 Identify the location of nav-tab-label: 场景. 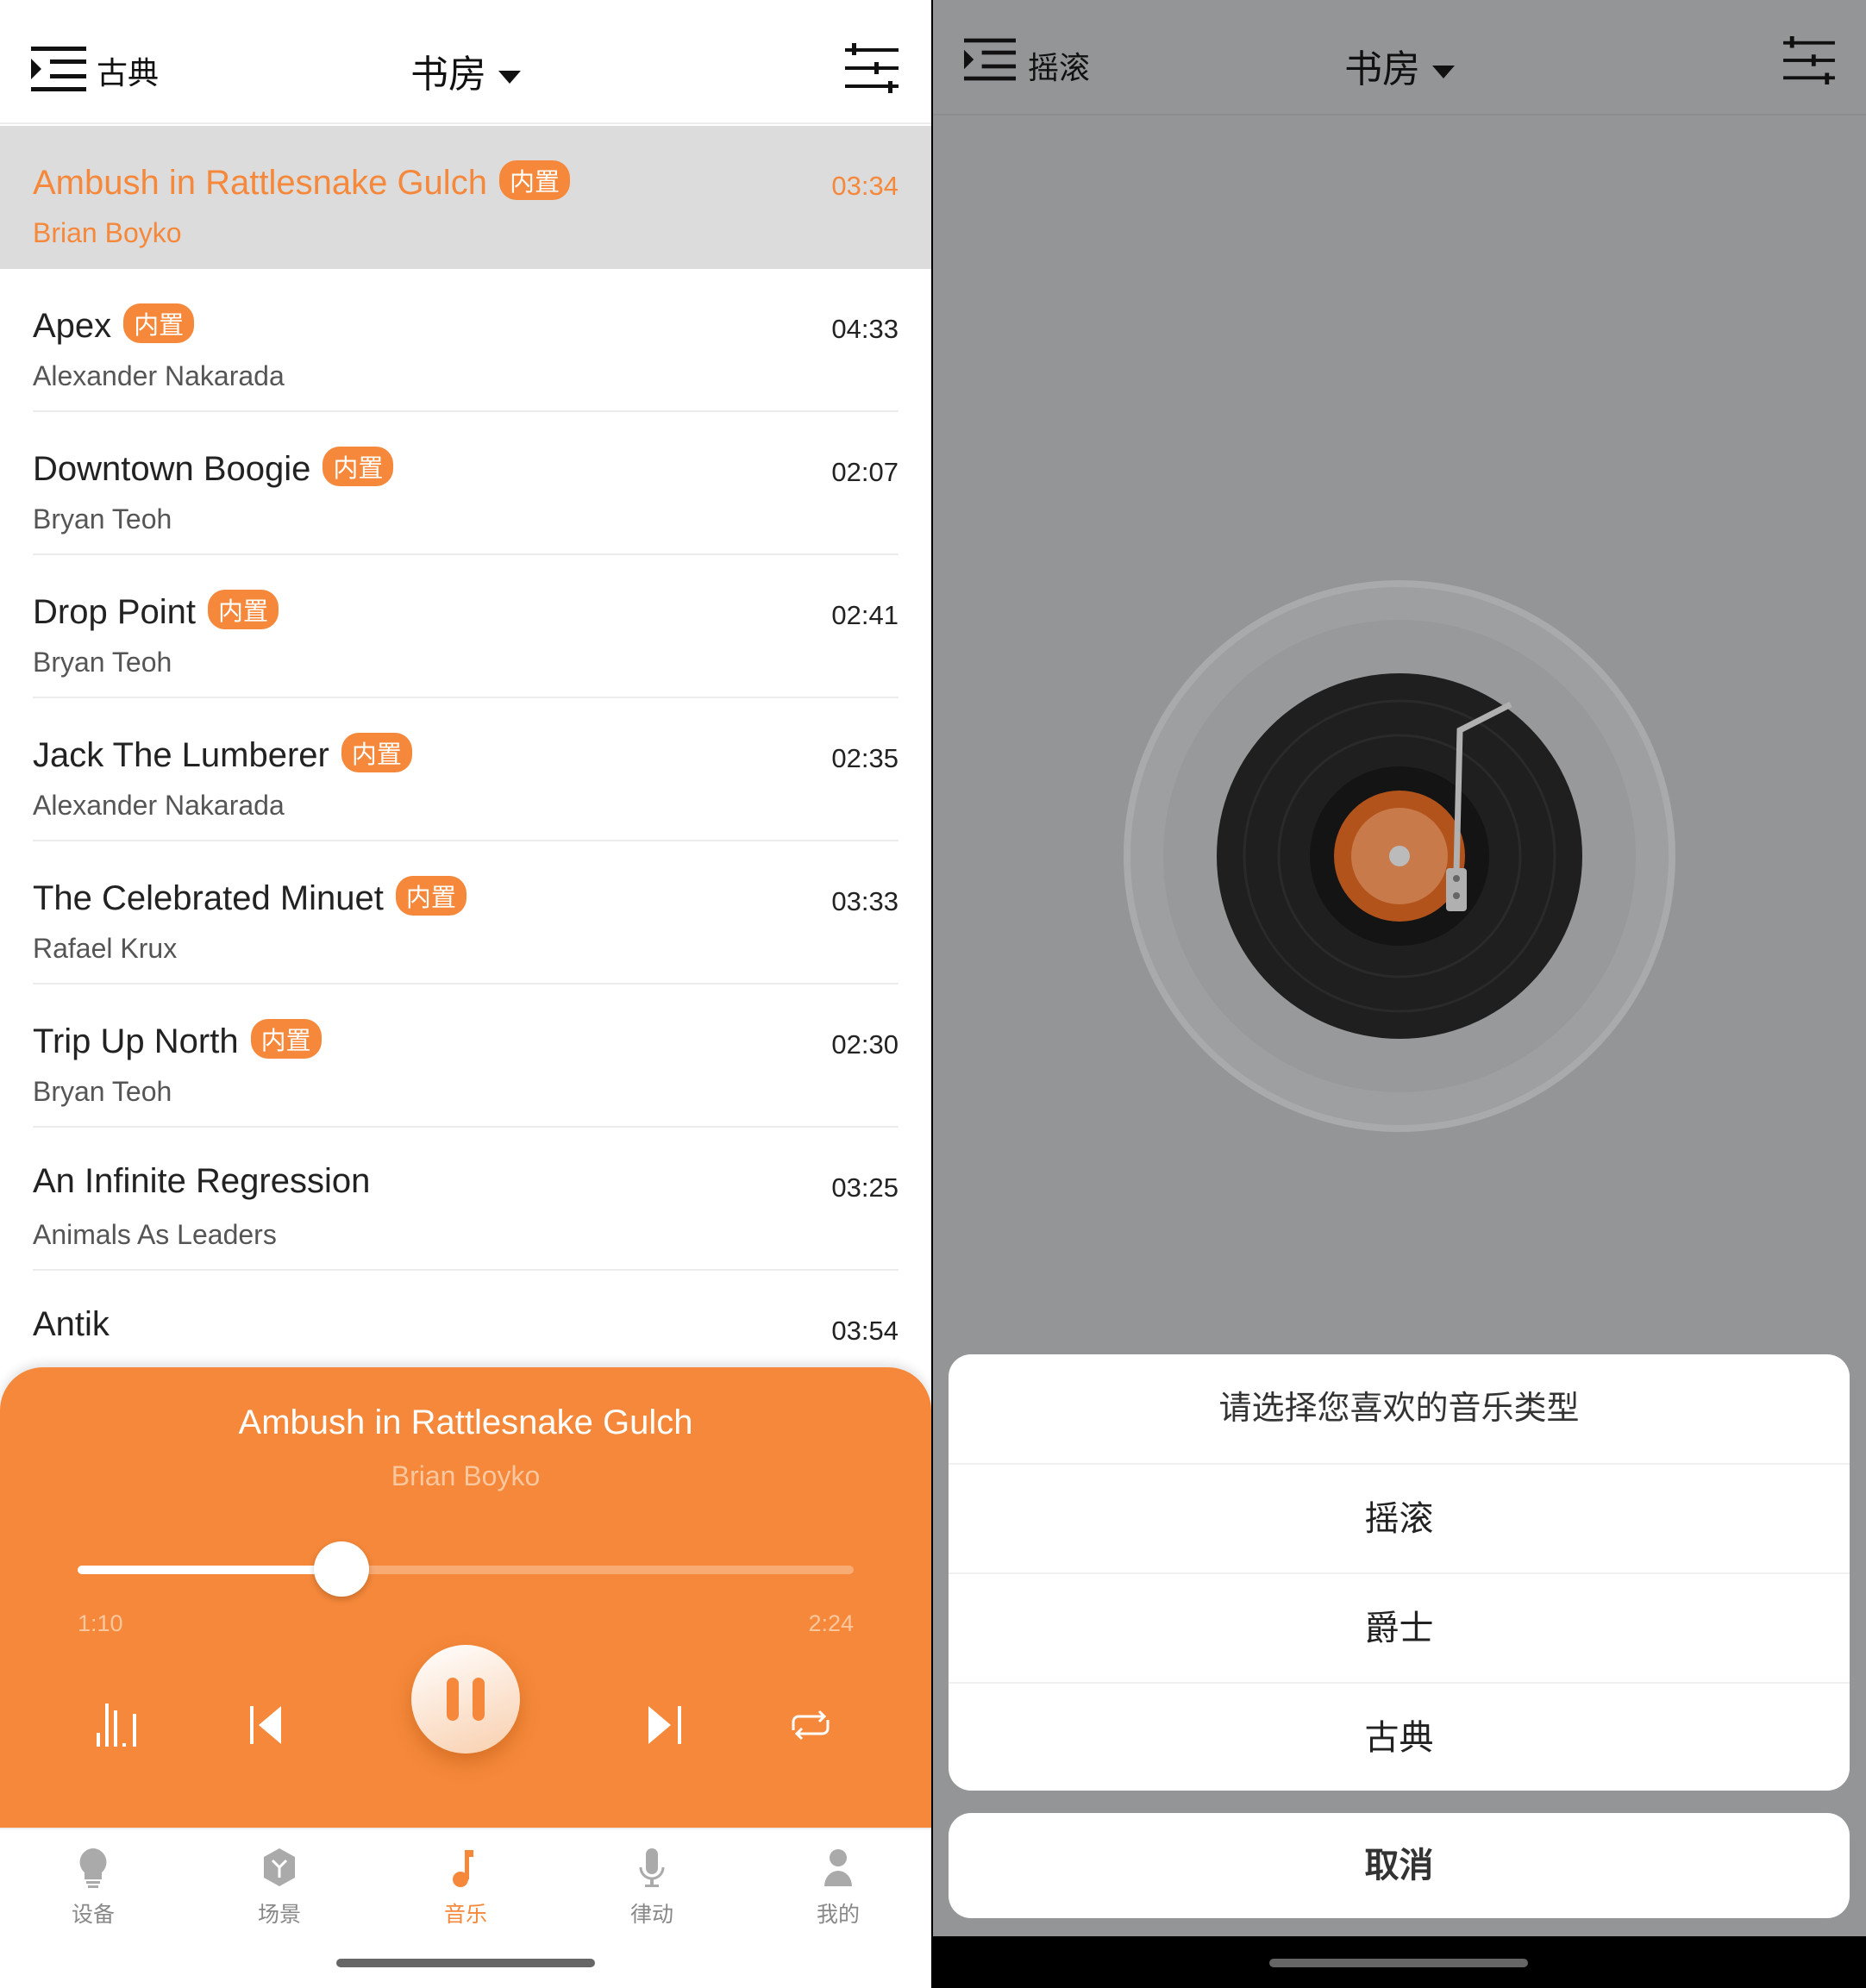
(279, 1915).